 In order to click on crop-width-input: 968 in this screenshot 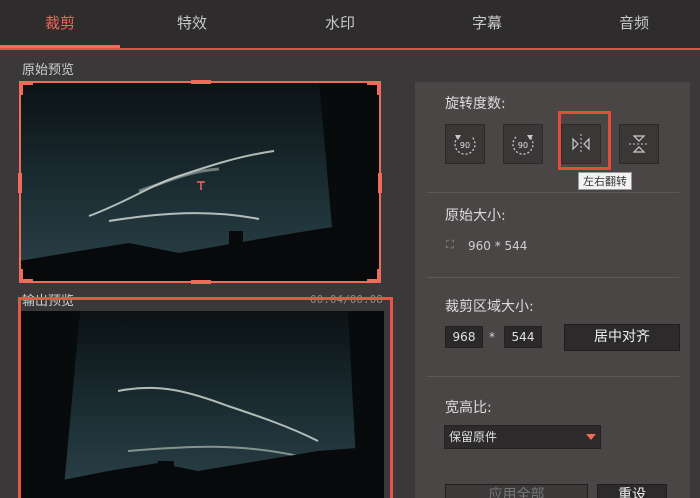, I will do `click(464, 337)`.